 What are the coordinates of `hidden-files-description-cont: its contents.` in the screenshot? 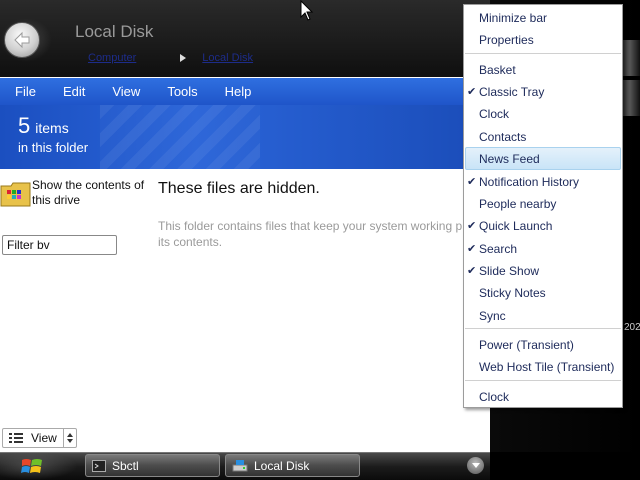 It's located at (190, 242).